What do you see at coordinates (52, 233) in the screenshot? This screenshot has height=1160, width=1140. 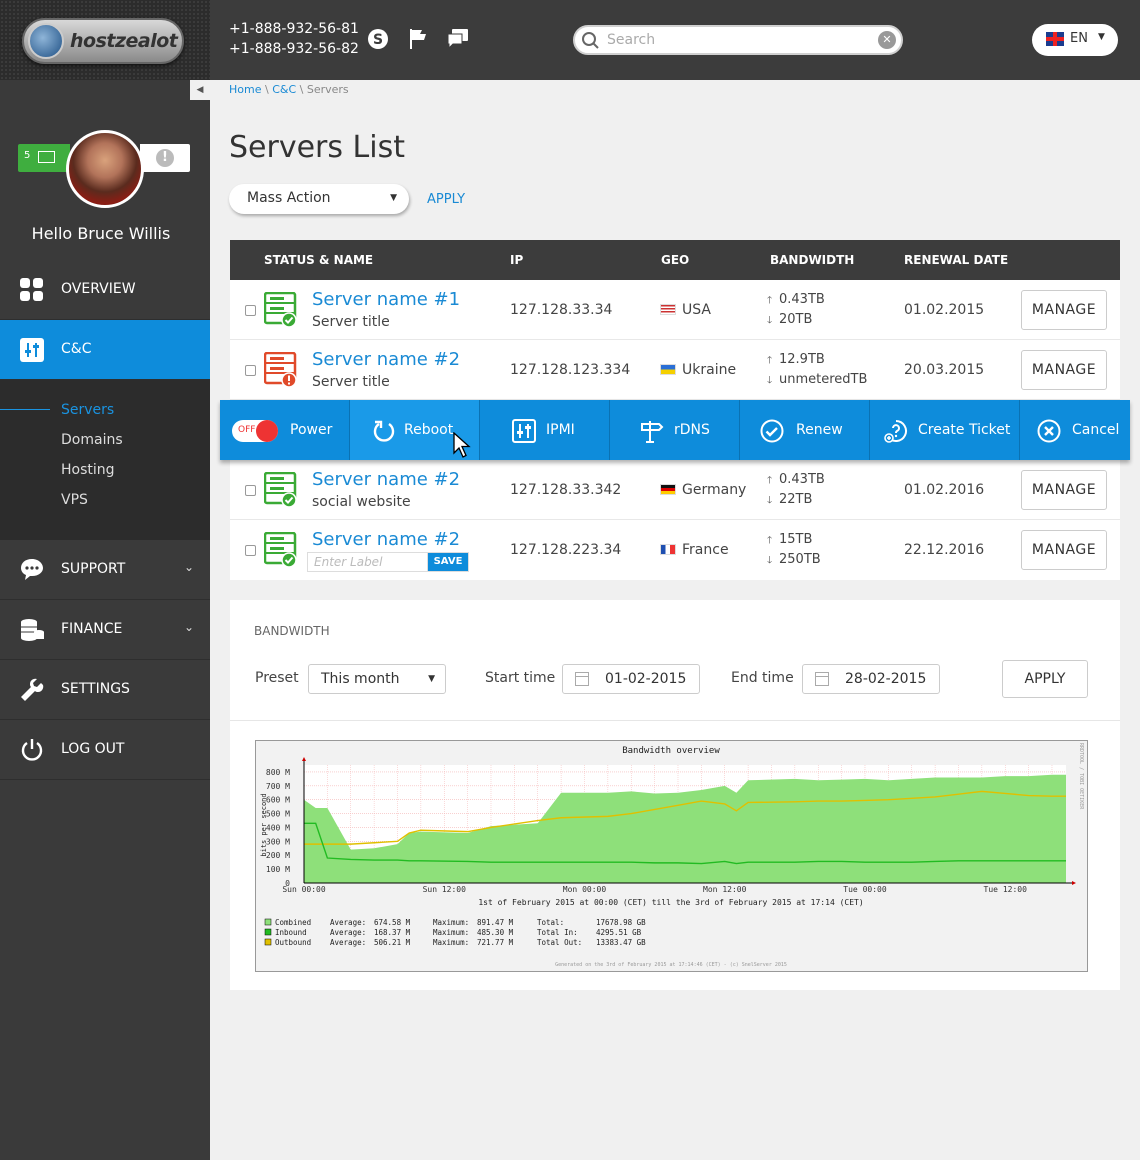 I see `greeting-hello: Hello` at bounding box center [52, 233].